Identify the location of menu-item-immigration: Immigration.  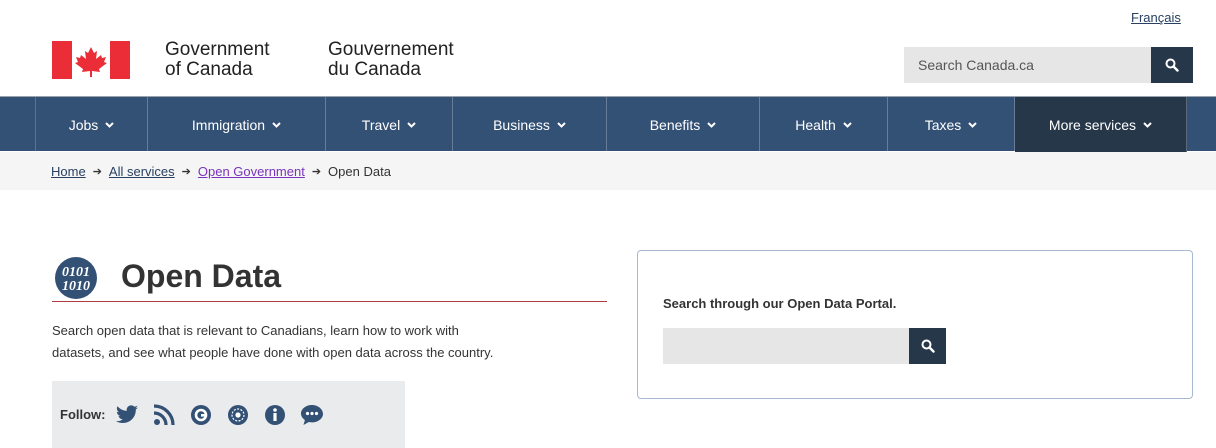
(237, 124).